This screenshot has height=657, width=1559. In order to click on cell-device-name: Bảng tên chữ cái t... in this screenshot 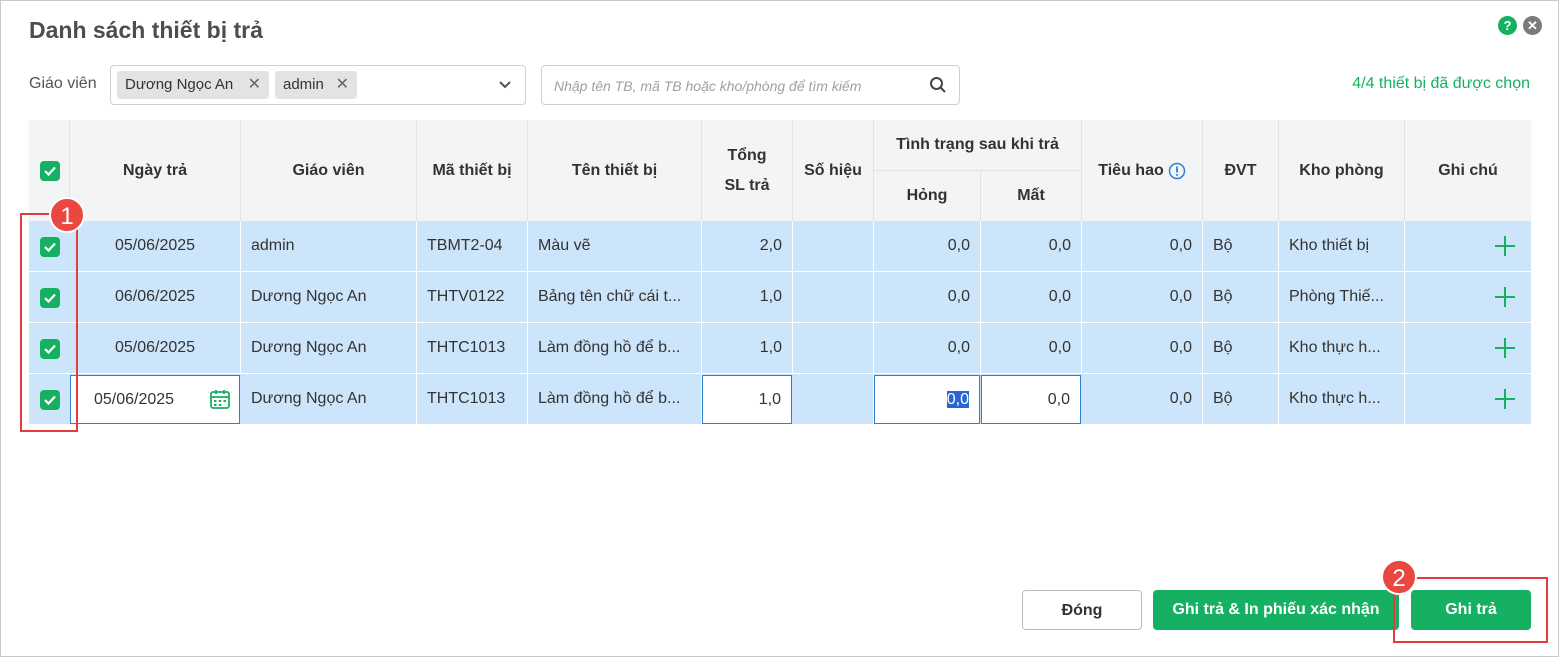, I will do `click(615, 297)`.